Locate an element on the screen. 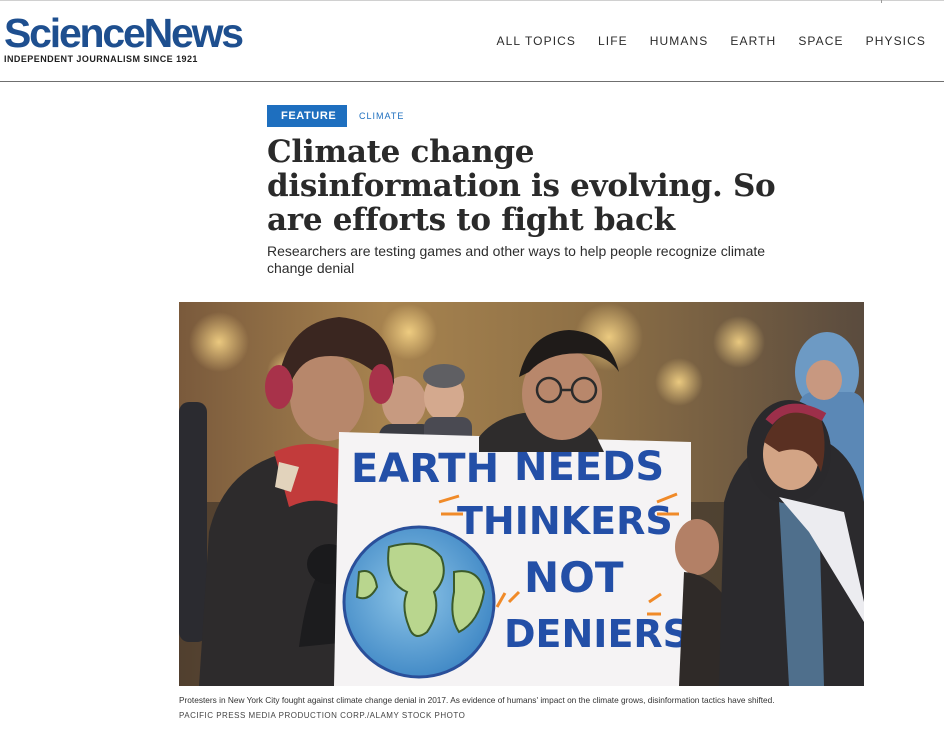 This screenshot has height=731, width=944. nav-humans: HUMANS is located at coordinates (679, 41).